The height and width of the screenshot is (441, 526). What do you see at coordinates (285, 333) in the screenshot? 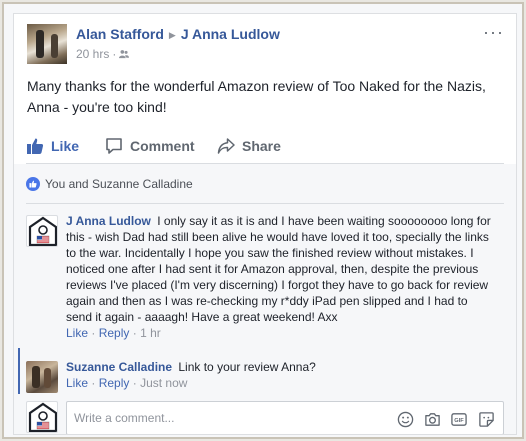
I see `comment-meta: Like · Reply · 1 hr` at bounding box center [285, 333].